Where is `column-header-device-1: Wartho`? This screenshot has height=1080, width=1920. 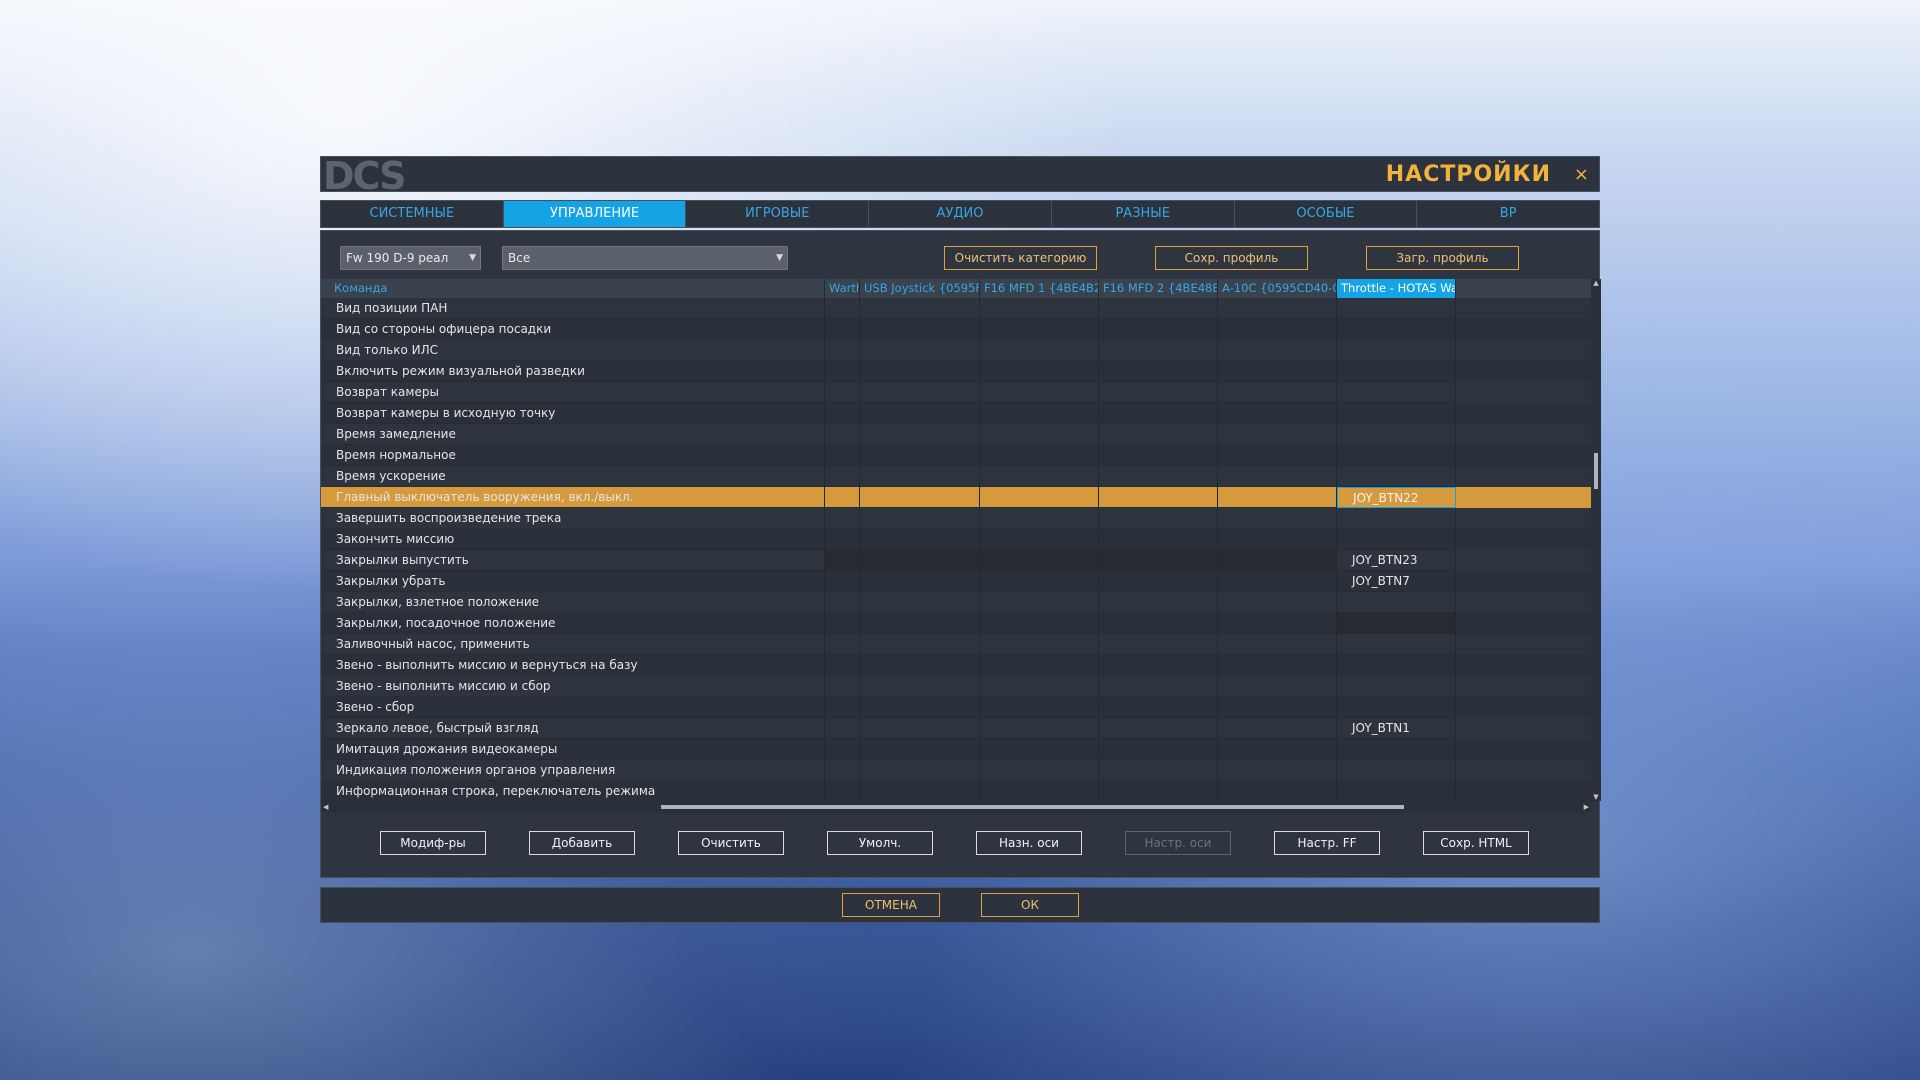
column-header-device-1: Wartho is located at coordinates (842, 288).